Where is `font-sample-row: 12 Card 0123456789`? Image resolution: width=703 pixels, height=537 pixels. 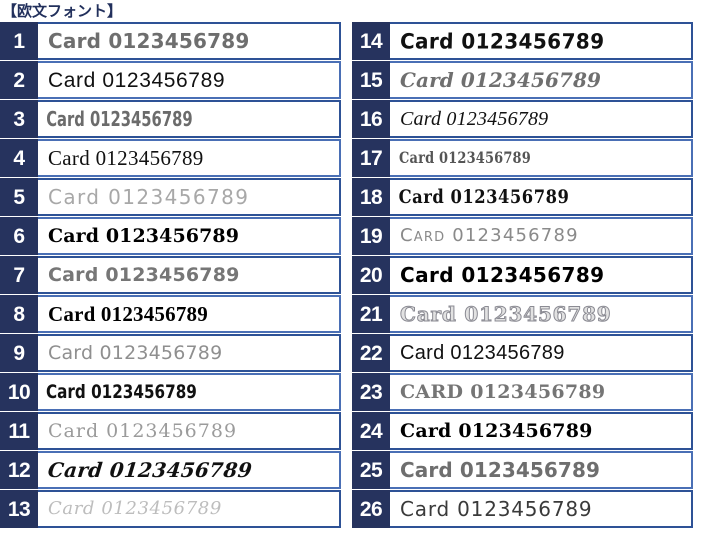
font-sample-row: 12 Card 0123456789 is located at coordinates (170, 470).